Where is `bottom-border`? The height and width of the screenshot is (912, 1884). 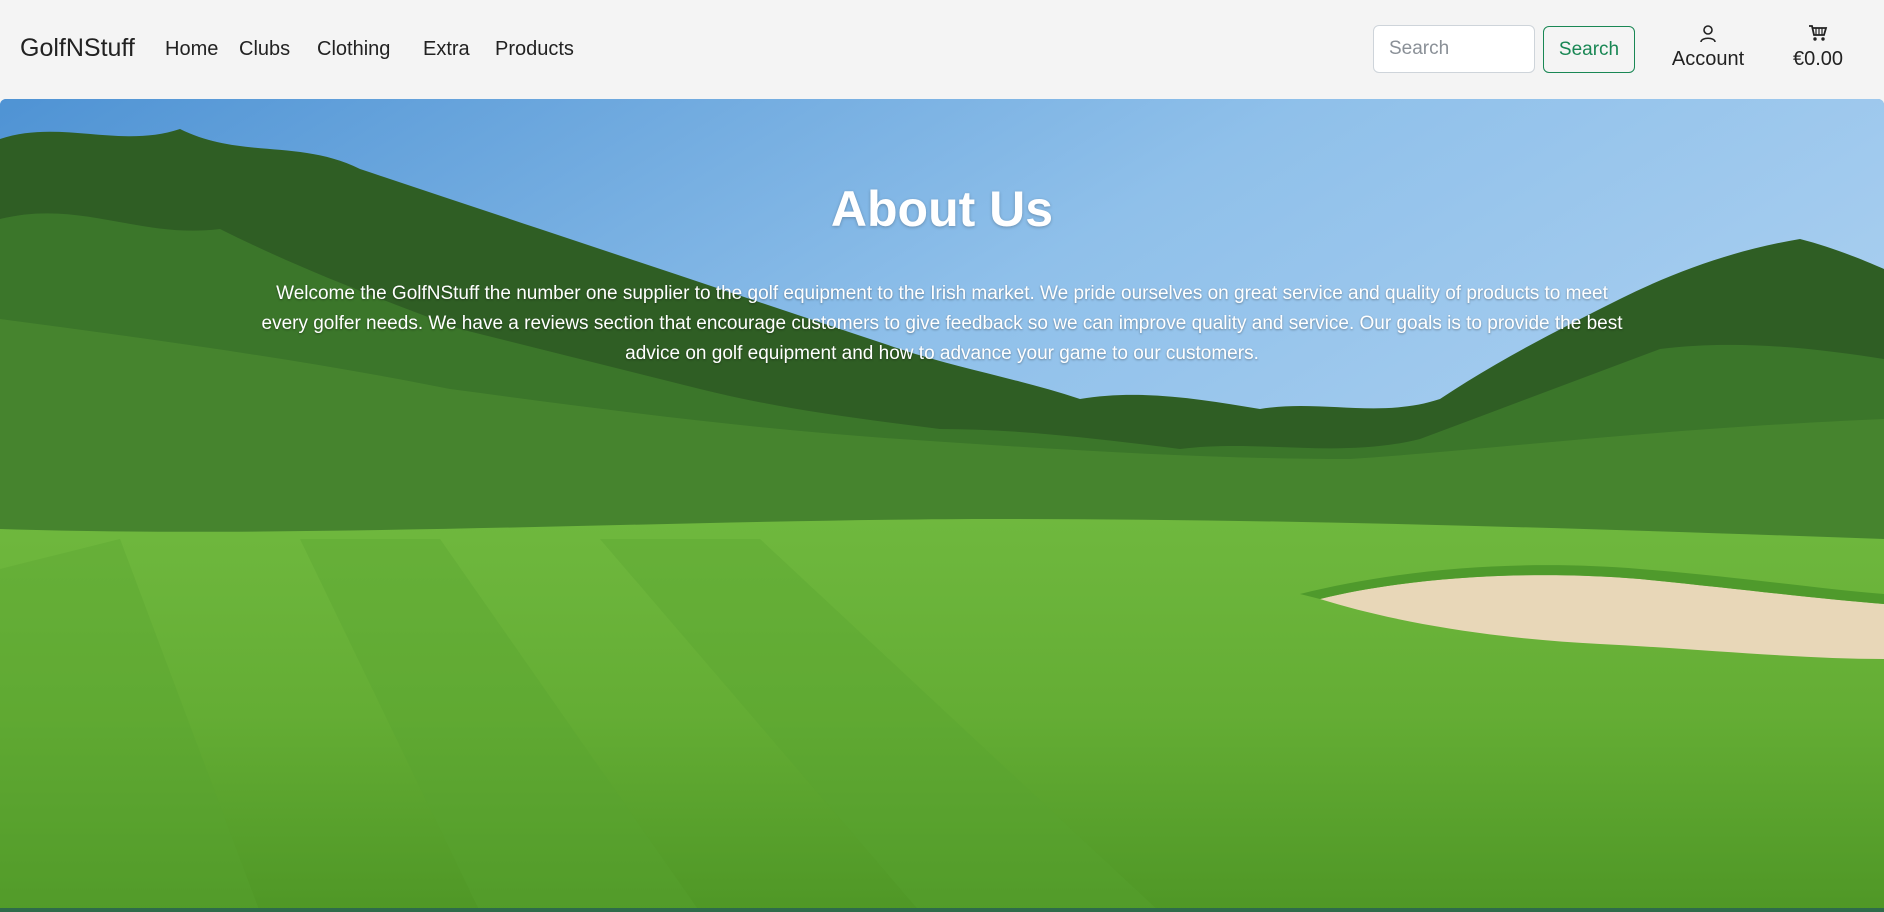
bottom-border is located at coordinates (942, 910).